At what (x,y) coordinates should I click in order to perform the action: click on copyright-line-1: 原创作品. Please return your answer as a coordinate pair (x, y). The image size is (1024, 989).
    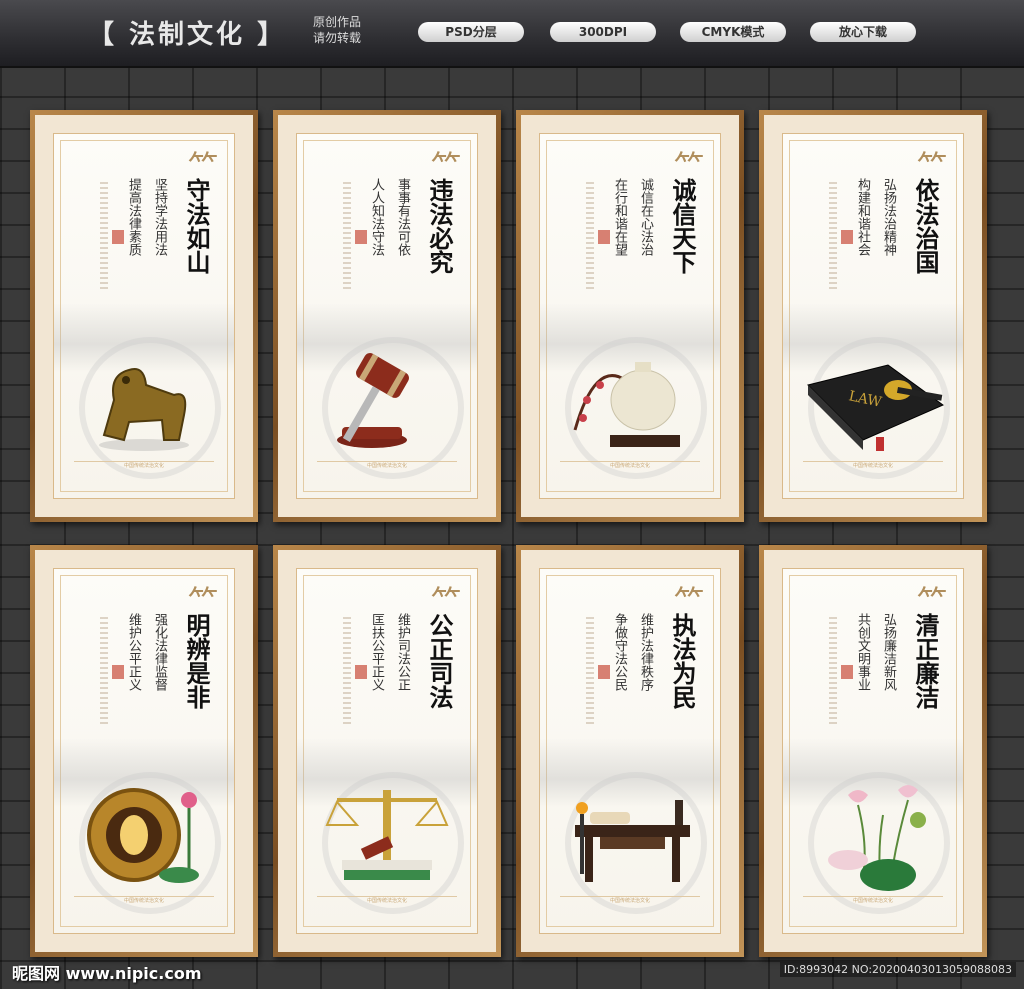
    Looking at the image, I should click on (337, 22).